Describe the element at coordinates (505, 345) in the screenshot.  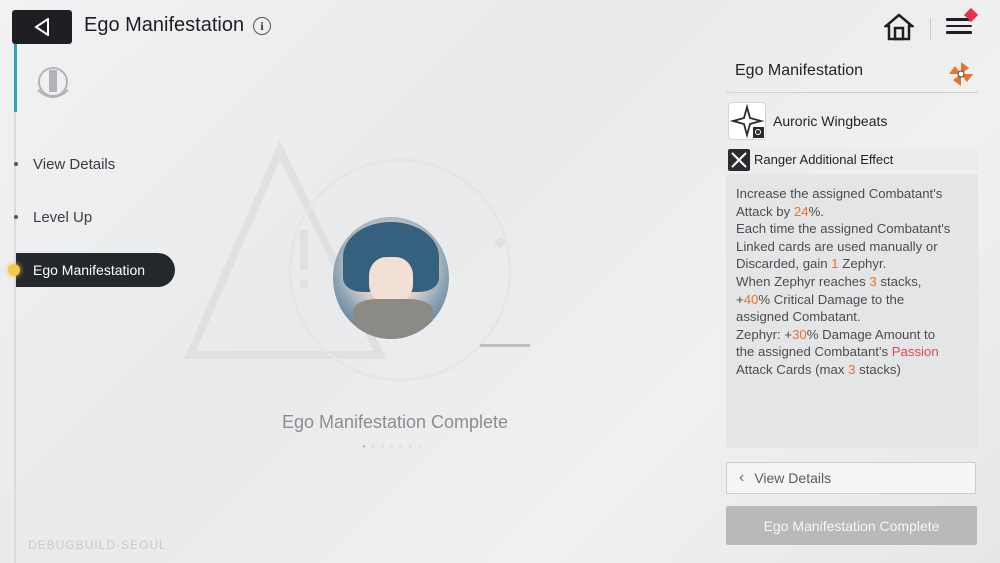
I see `portrait-underline` at that location.